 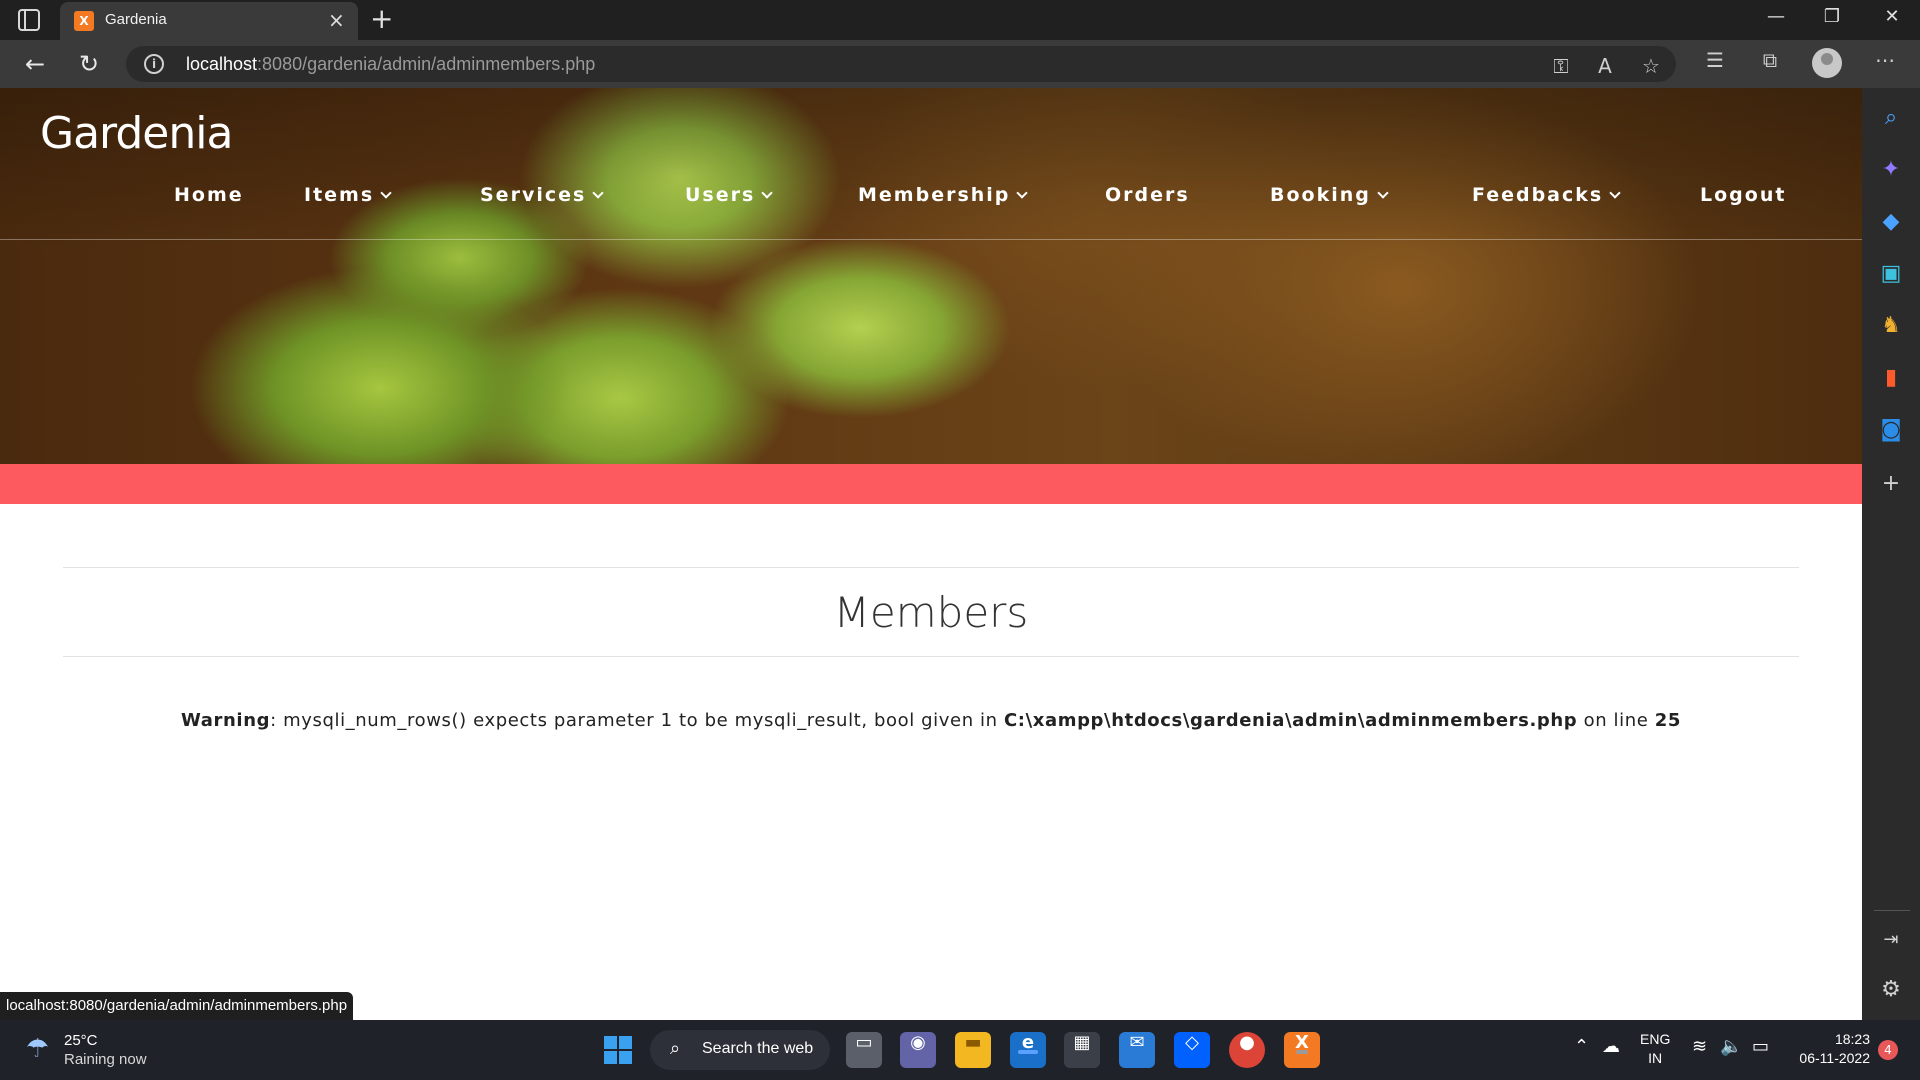 What do you see at coordinates (1885, 60) in the screenshot?
I see `more-options-icon: ⋯` at bounding box center [1885, 60].